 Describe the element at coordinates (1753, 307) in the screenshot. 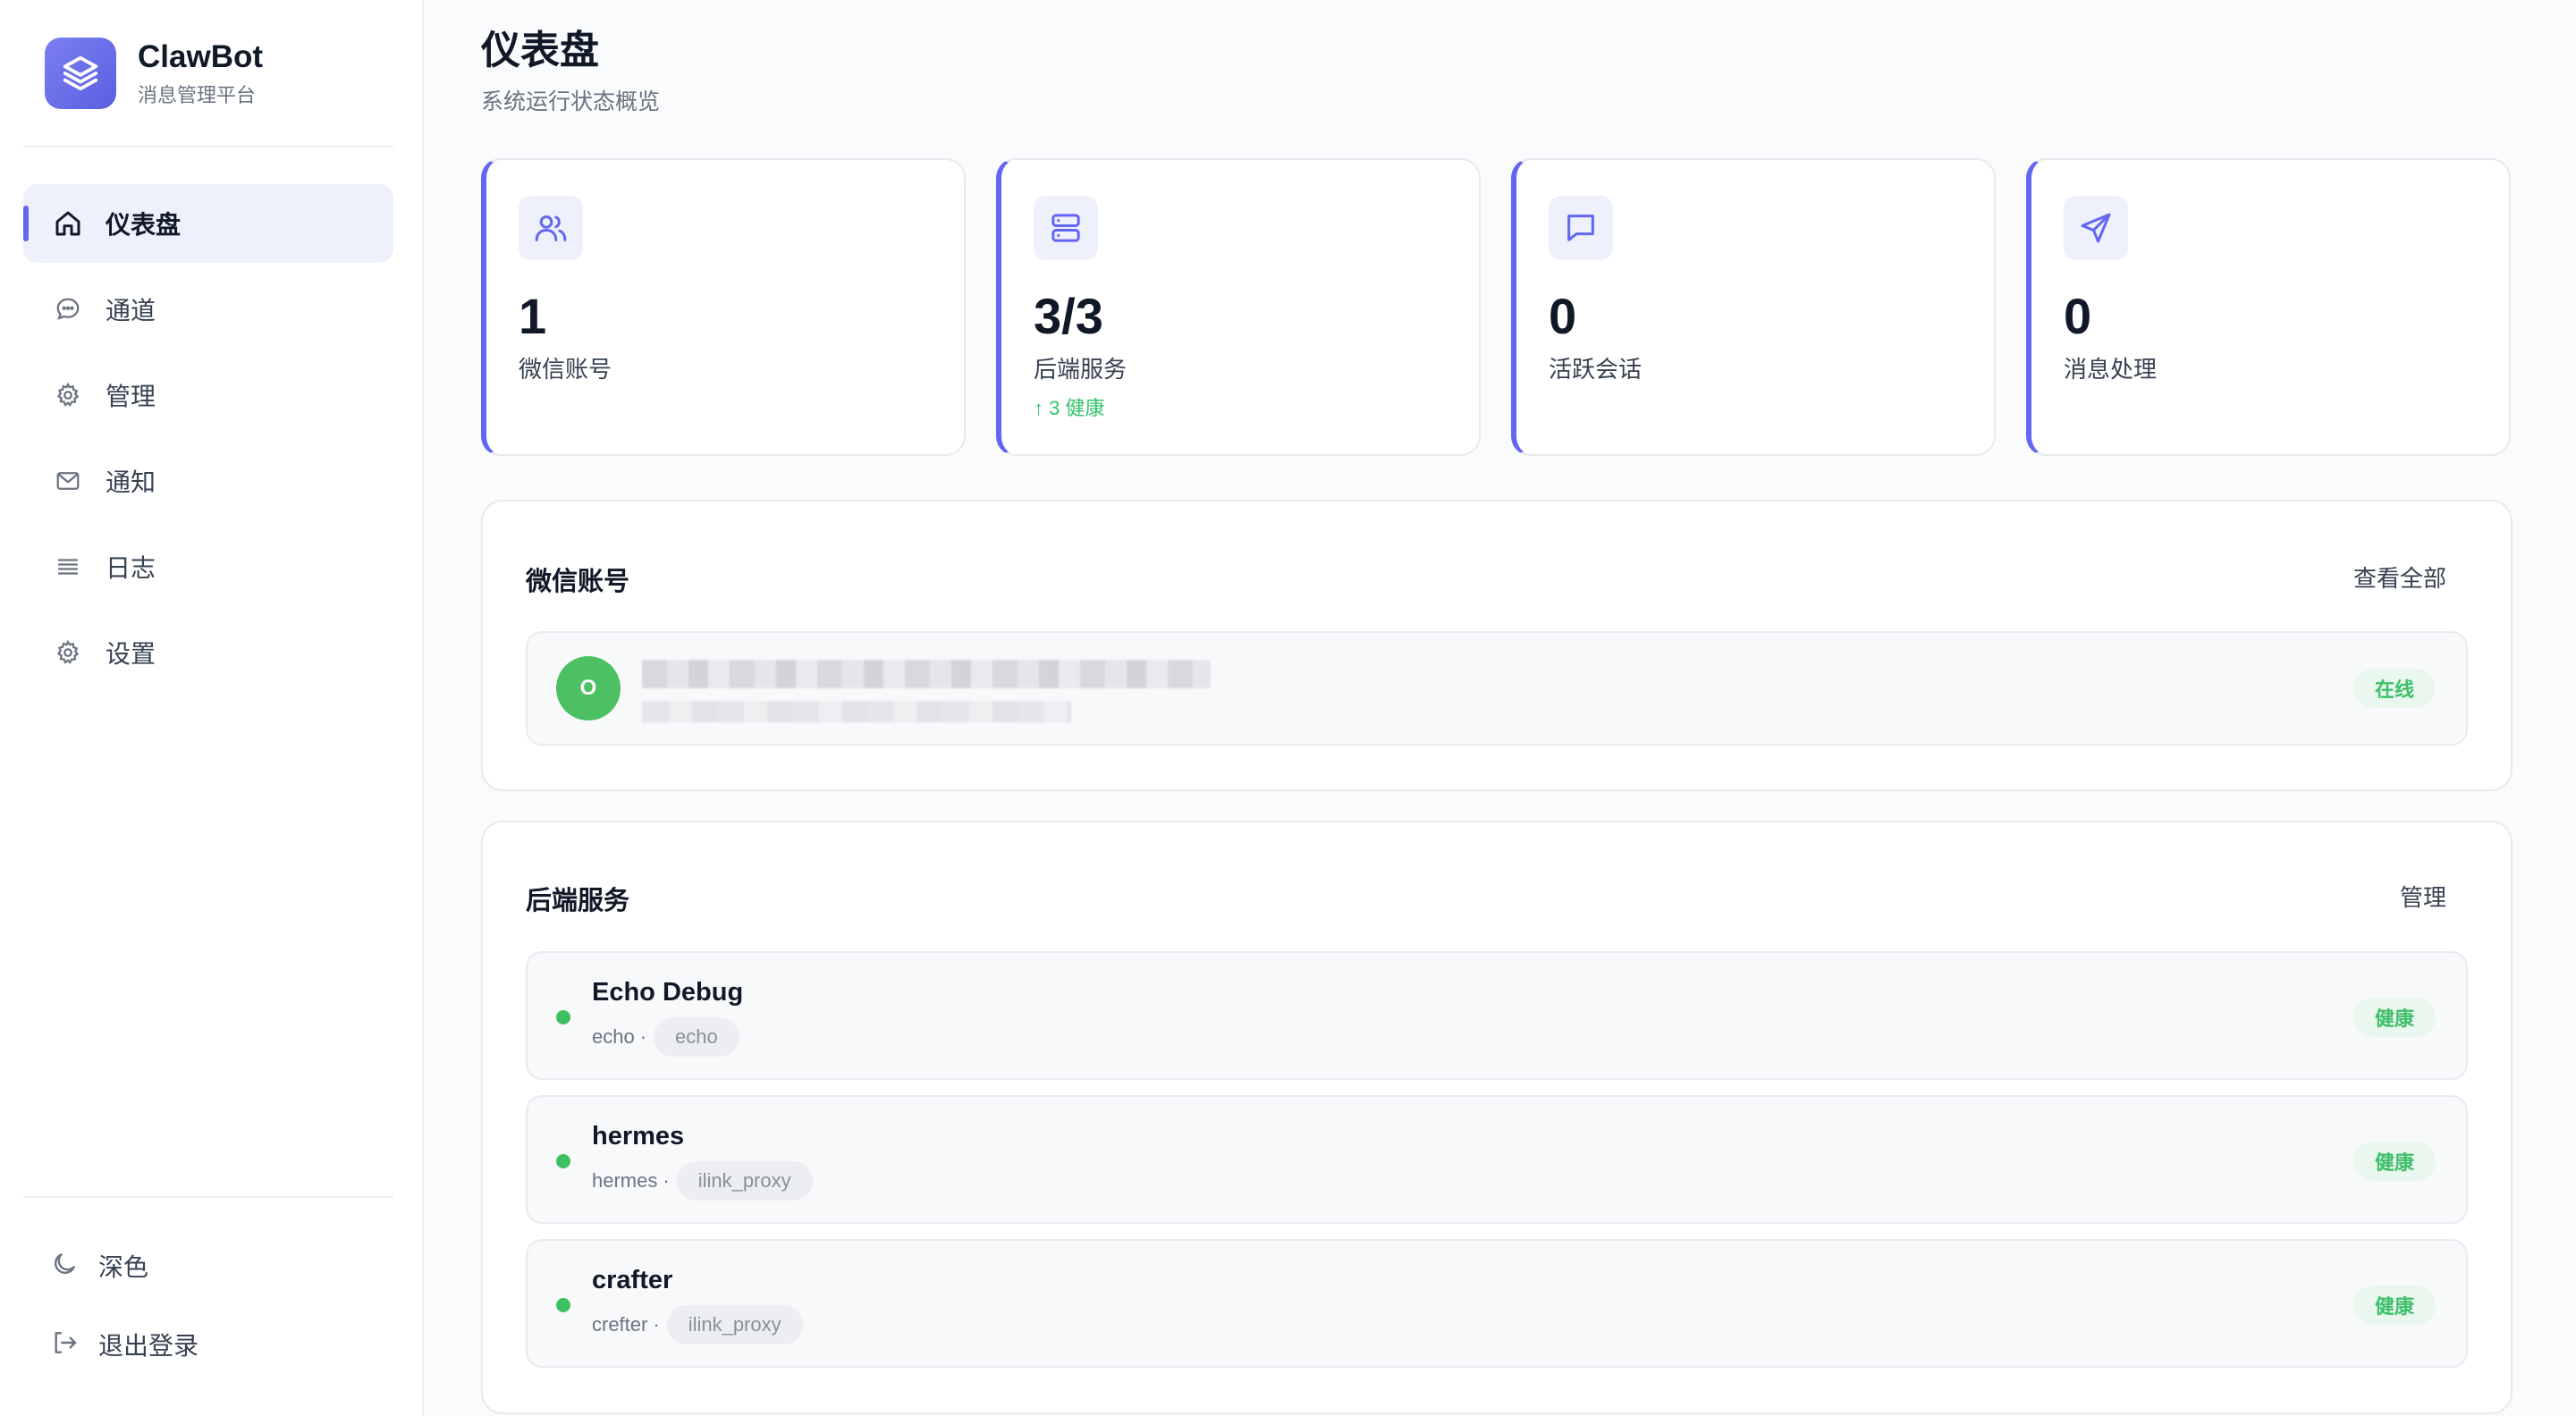

I see `stat-card-sessions: 0 活跃会话` at that location.